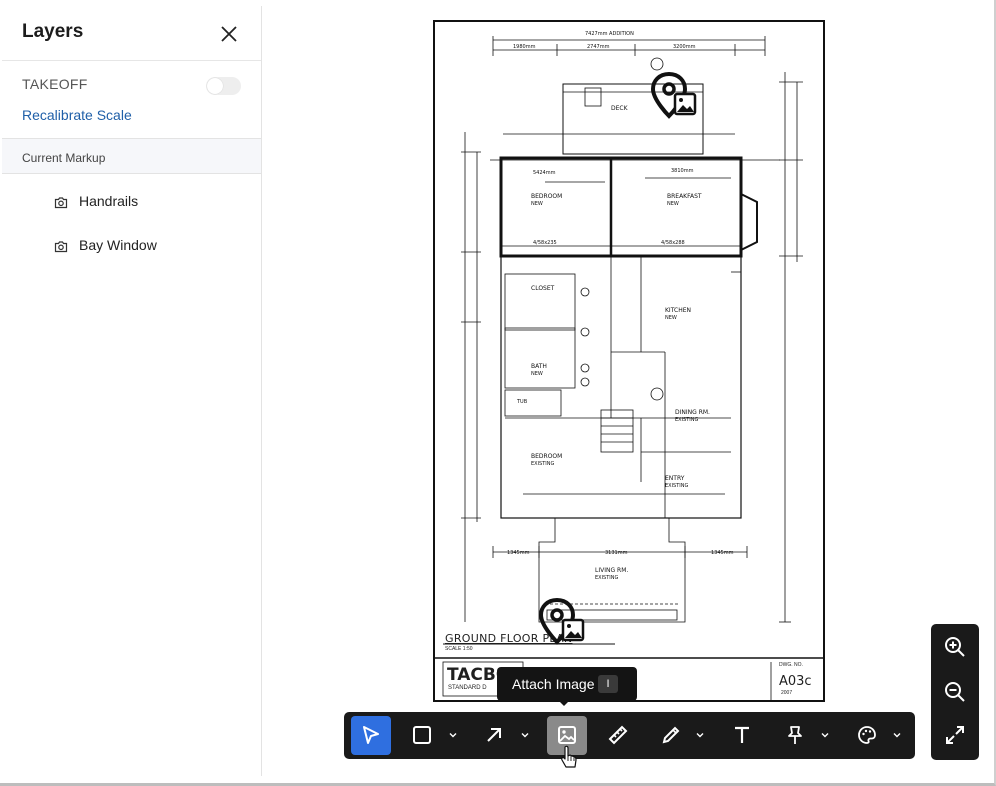 The width and height of the screenshot is (996, 786). I want to click on arrow-icon, so click(494, 735).